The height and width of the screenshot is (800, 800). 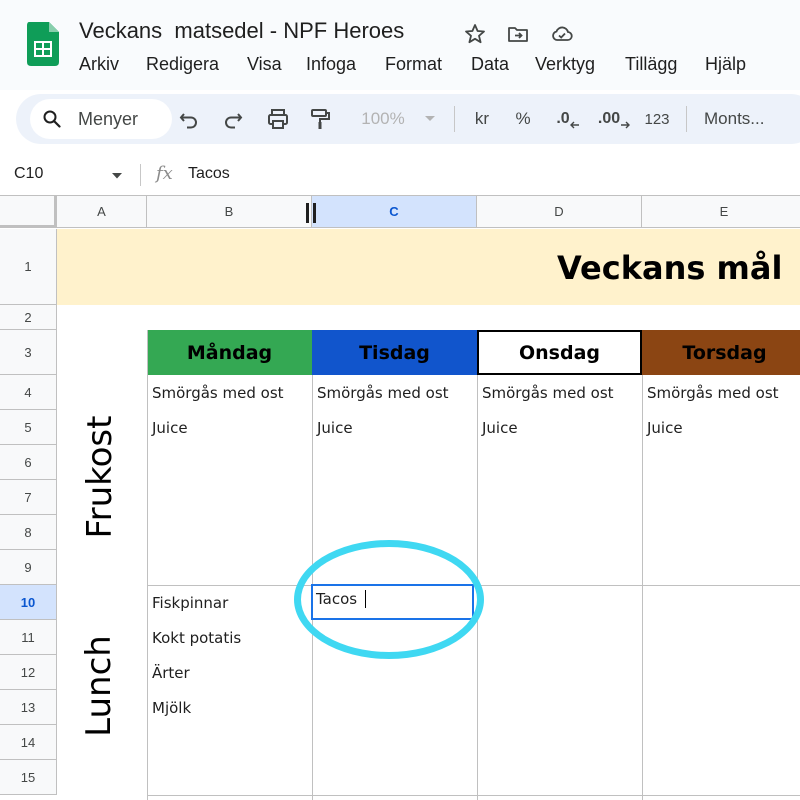 I want to click on day-header-thursday: Torsdag, so click(x=721, y=352).